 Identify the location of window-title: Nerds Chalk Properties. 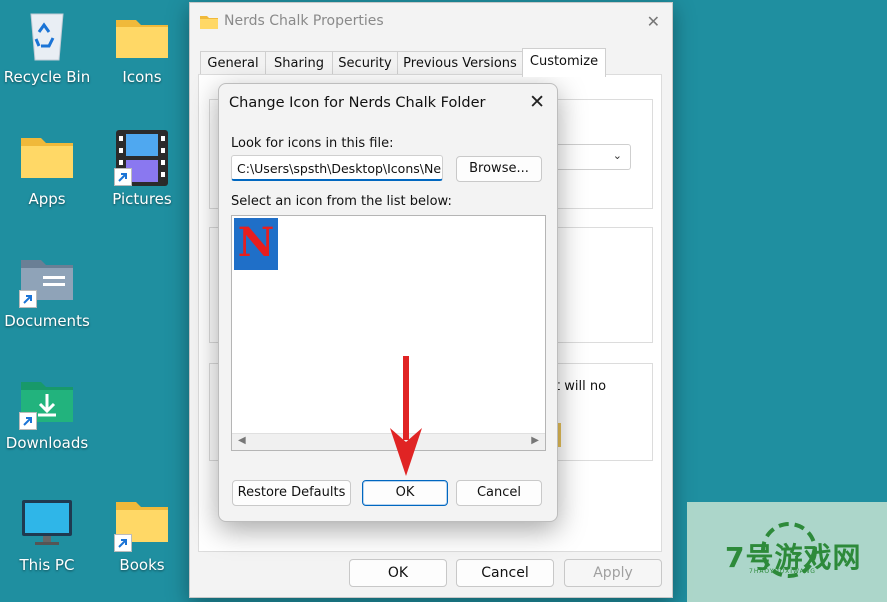
(304, 21).